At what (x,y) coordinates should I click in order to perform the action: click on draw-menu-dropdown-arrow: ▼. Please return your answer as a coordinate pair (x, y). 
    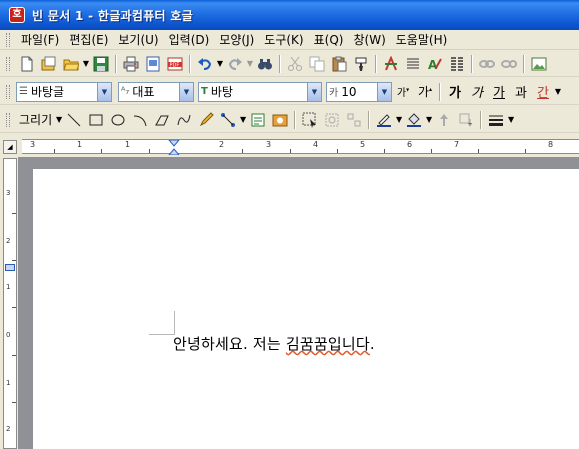
    Looking at the image, I should click on (59, 119).